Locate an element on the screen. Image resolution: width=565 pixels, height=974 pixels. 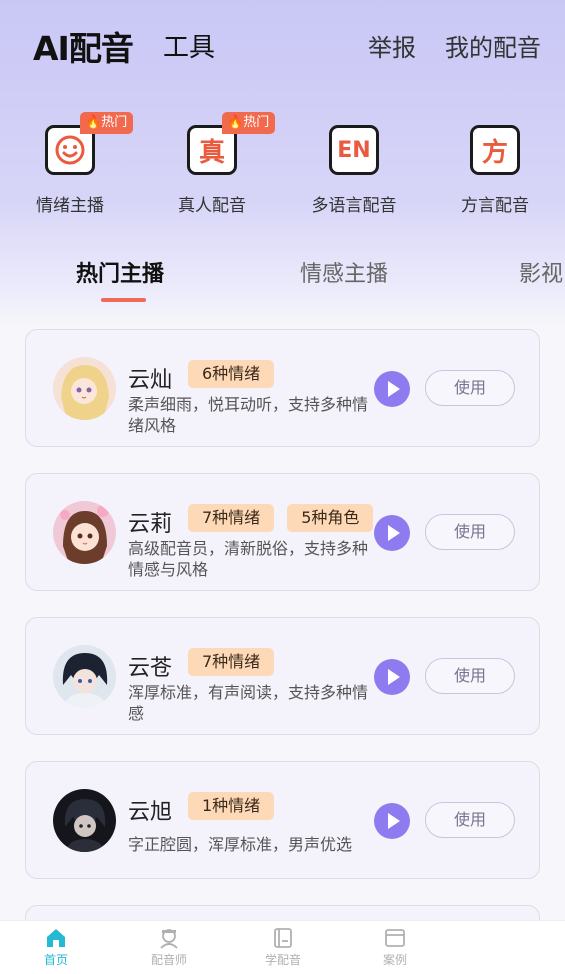
emotion-tag: 1种情绪 is located at coordinates (231, 806).